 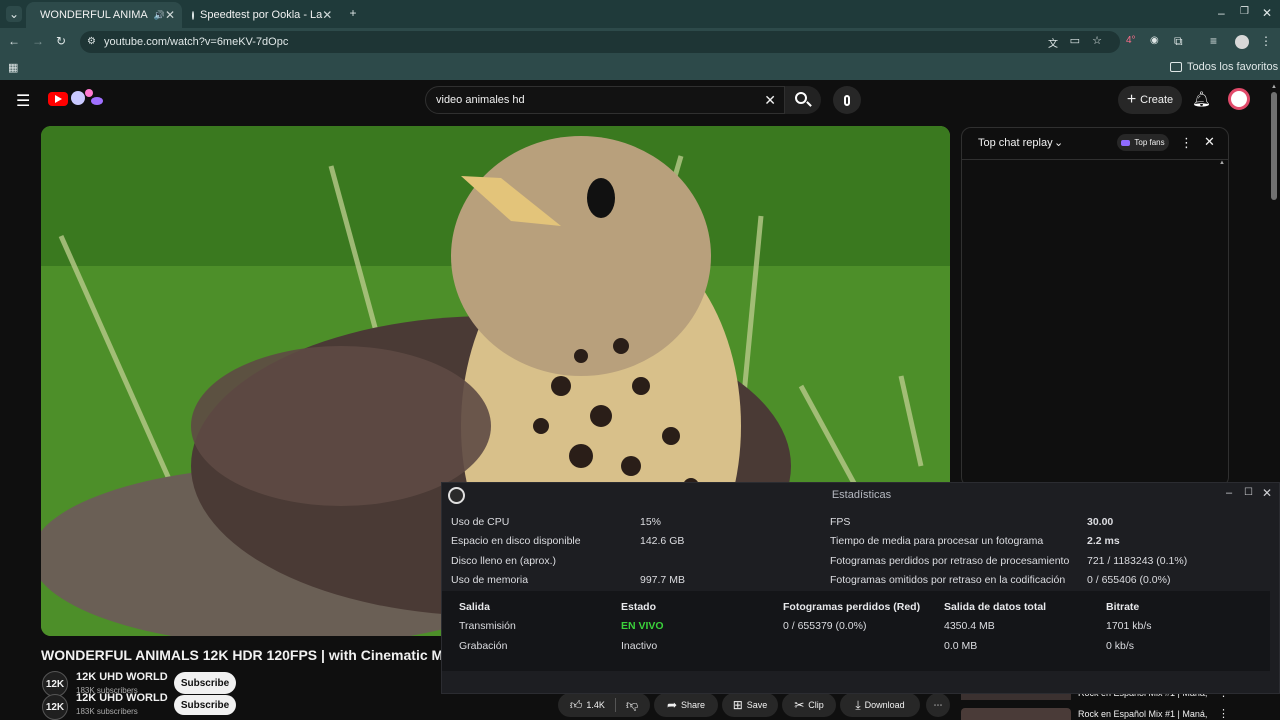 What do you see at coordinates (13, 67) in the screenshot?
I see `apps-grid-icon: ▦` at bounding box center [13, 67].